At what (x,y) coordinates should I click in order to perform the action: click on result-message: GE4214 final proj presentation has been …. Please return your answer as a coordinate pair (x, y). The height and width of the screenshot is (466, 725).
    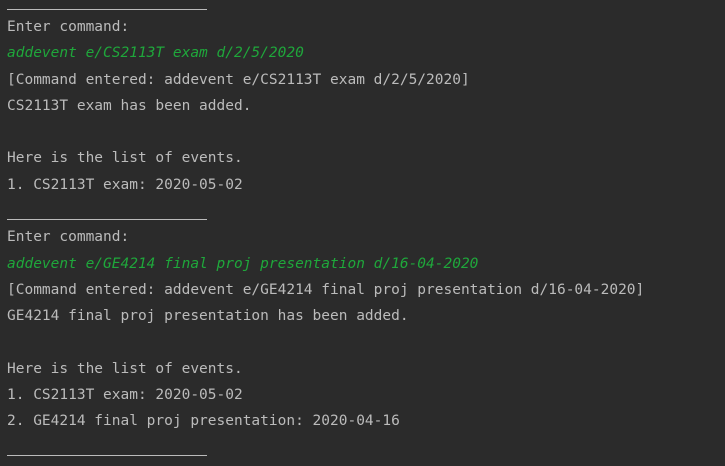
    Looking at the image, I should click on (208, 316).